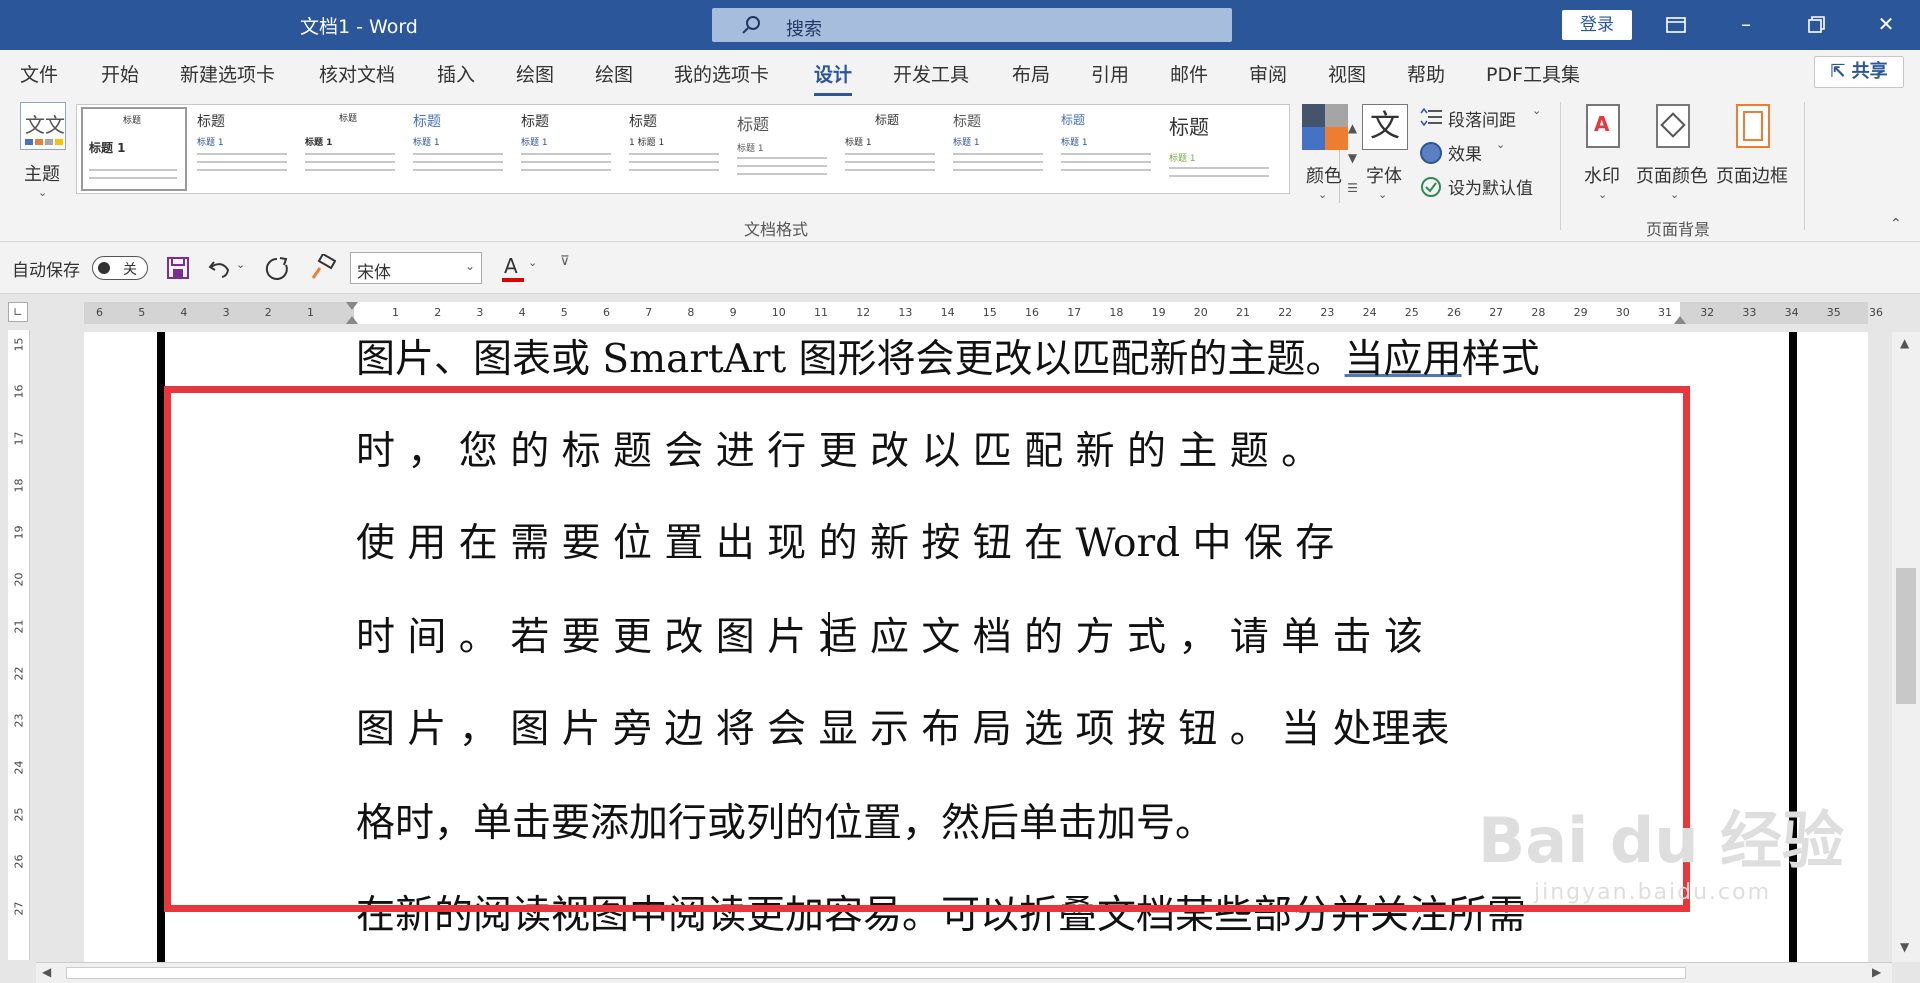  Describe the element at coordinates (948, 356) in the screenshot. I see `doc-line-1: 图片、图表或 SmartArt 图形将会更改以匹配新的主题。当应用样式` at that location.